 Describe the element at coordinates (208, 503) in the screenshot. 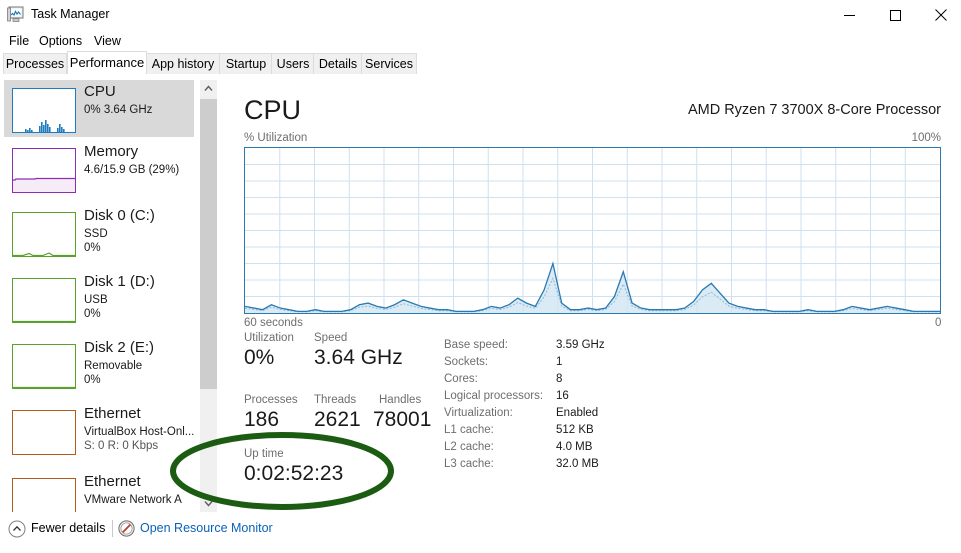

I see `scroll-down-arrow-icon` at that location.